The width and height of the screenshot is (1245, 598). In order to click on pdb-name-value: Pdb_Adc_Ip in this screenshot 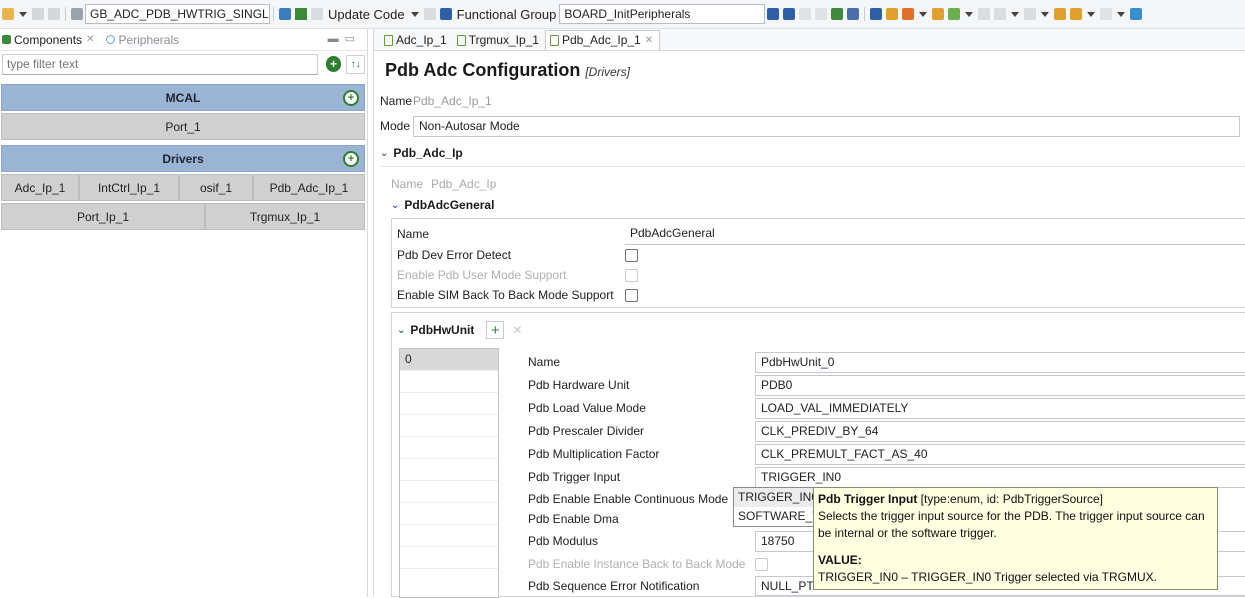, I will do `click(464, 184)`.